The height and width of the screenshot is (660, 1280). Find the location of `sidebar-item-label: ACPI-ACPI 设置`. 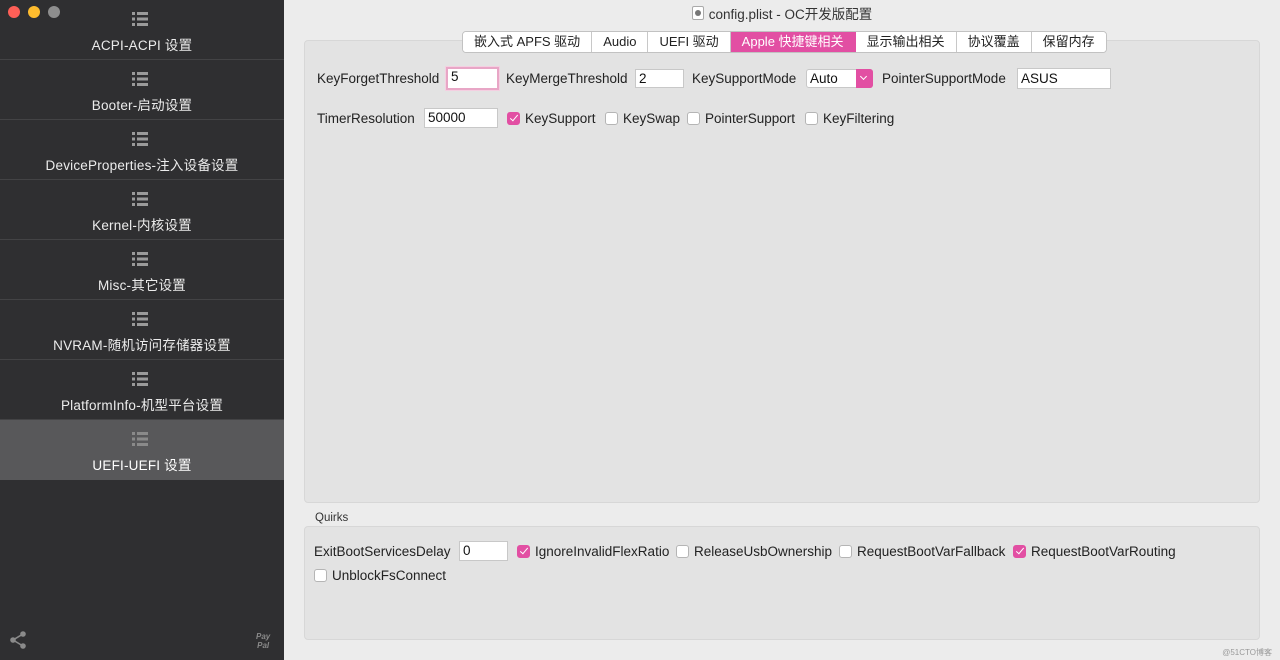

sidebar-item-label: ACPI-ACPI 设置 is located at coordinates (142, 45).